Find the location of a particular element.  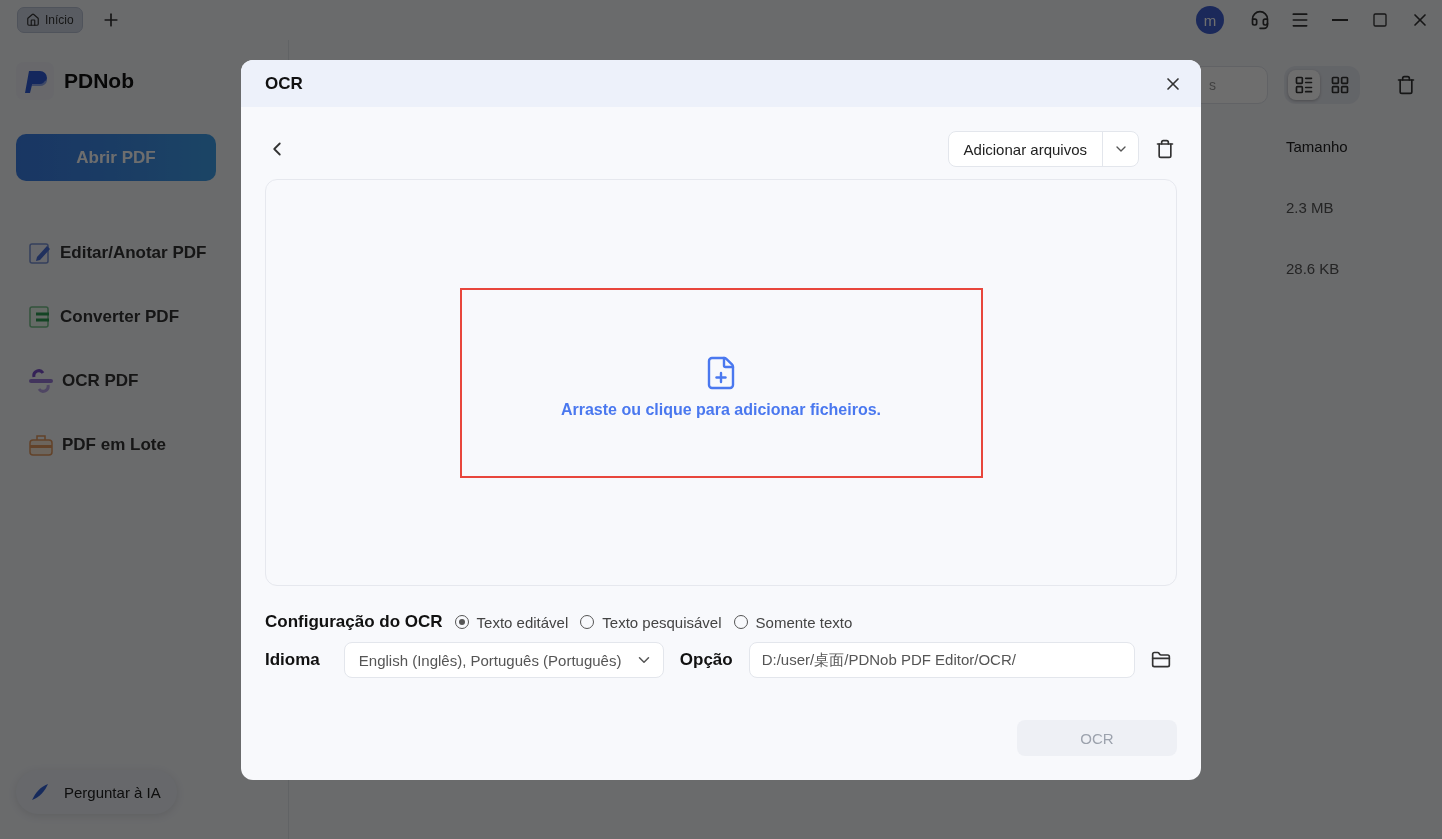

app-name: PDNob is located at coordinates (99, 81).